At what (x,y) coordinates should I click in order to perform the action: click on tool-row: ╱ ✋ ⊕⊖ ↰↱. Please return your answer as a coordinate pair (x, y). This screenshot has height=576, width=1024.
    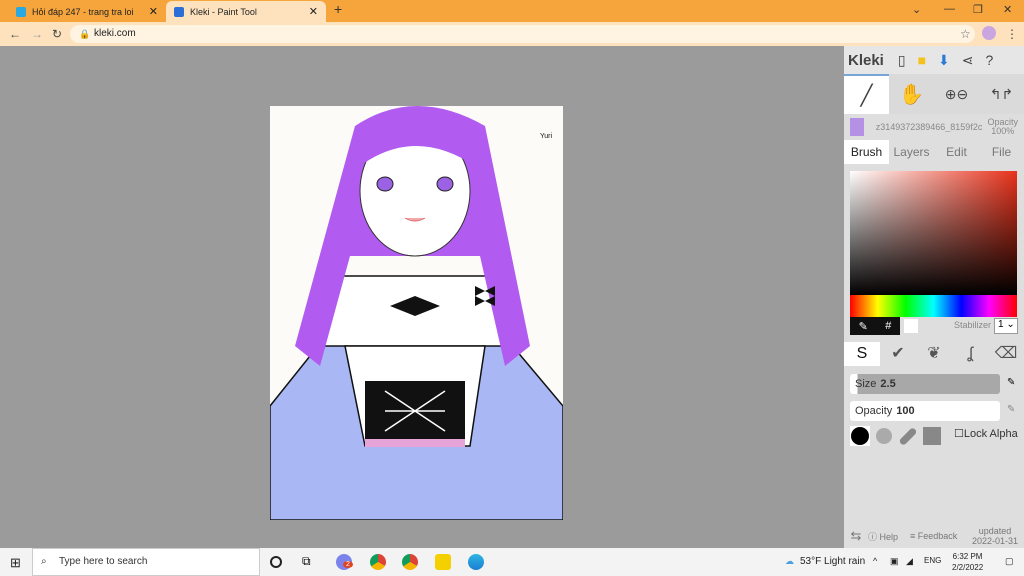
    Looking at the image, I should click on (934, 94).